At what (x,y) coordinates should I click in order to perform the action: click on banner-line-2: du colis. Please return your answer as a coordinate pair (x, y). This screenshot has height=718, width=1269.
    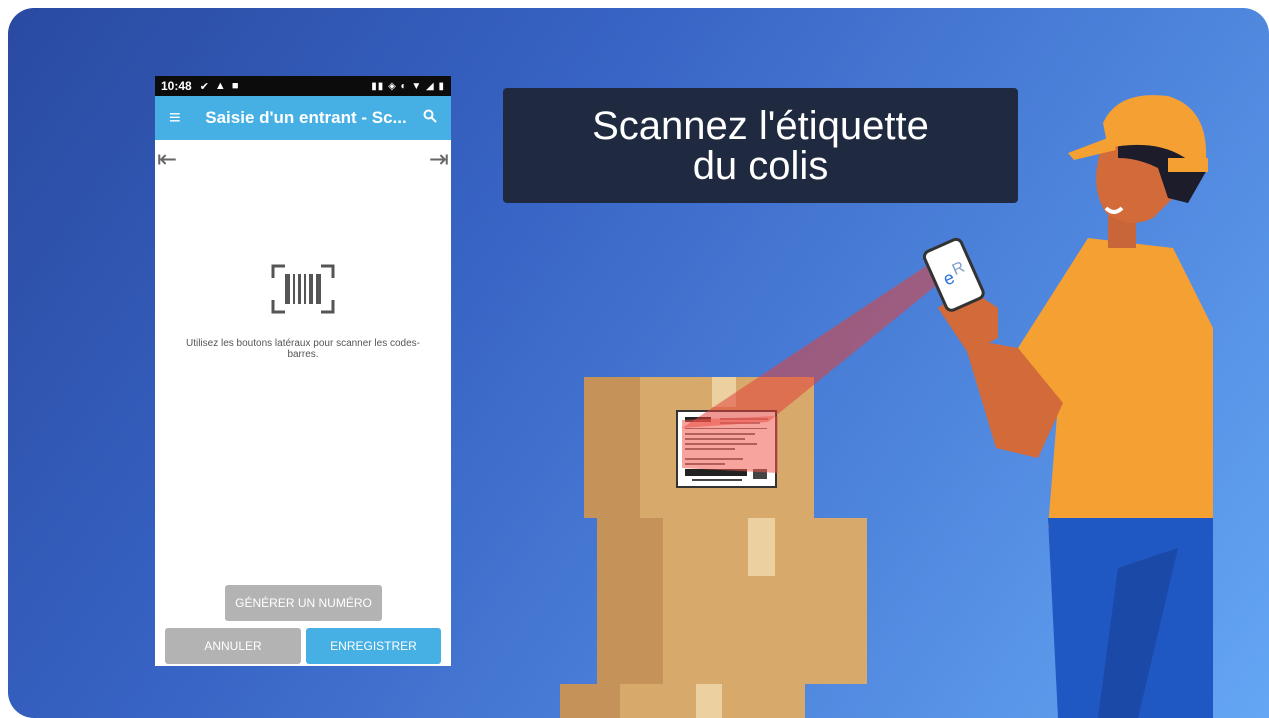
    Looking at the image, I should click on (760, 165).